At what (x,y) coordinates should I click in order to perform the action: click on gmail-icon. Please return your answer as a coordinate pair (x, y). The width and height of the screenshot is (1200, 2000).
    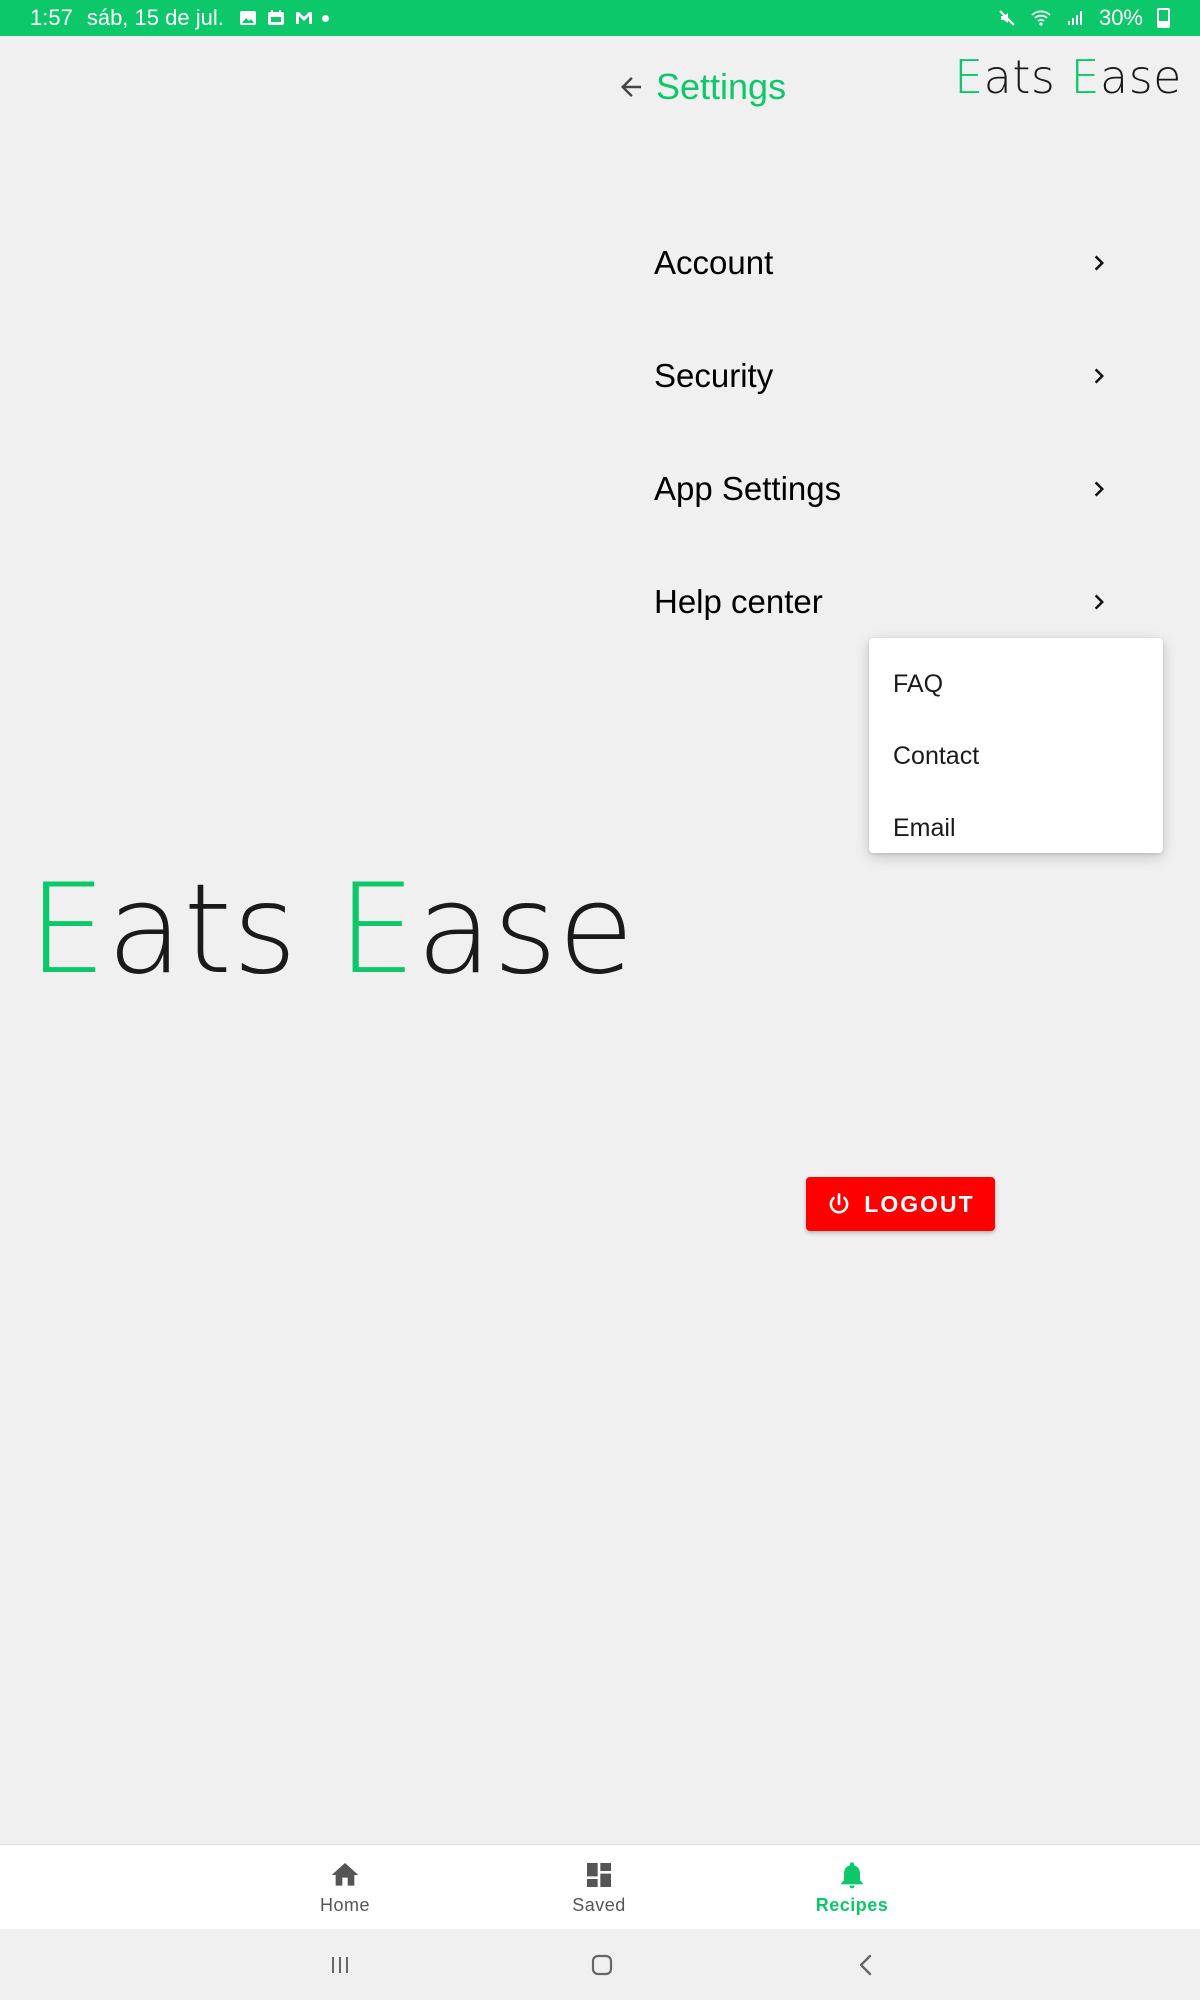
    Looking at the image, I should click on (304, 18).